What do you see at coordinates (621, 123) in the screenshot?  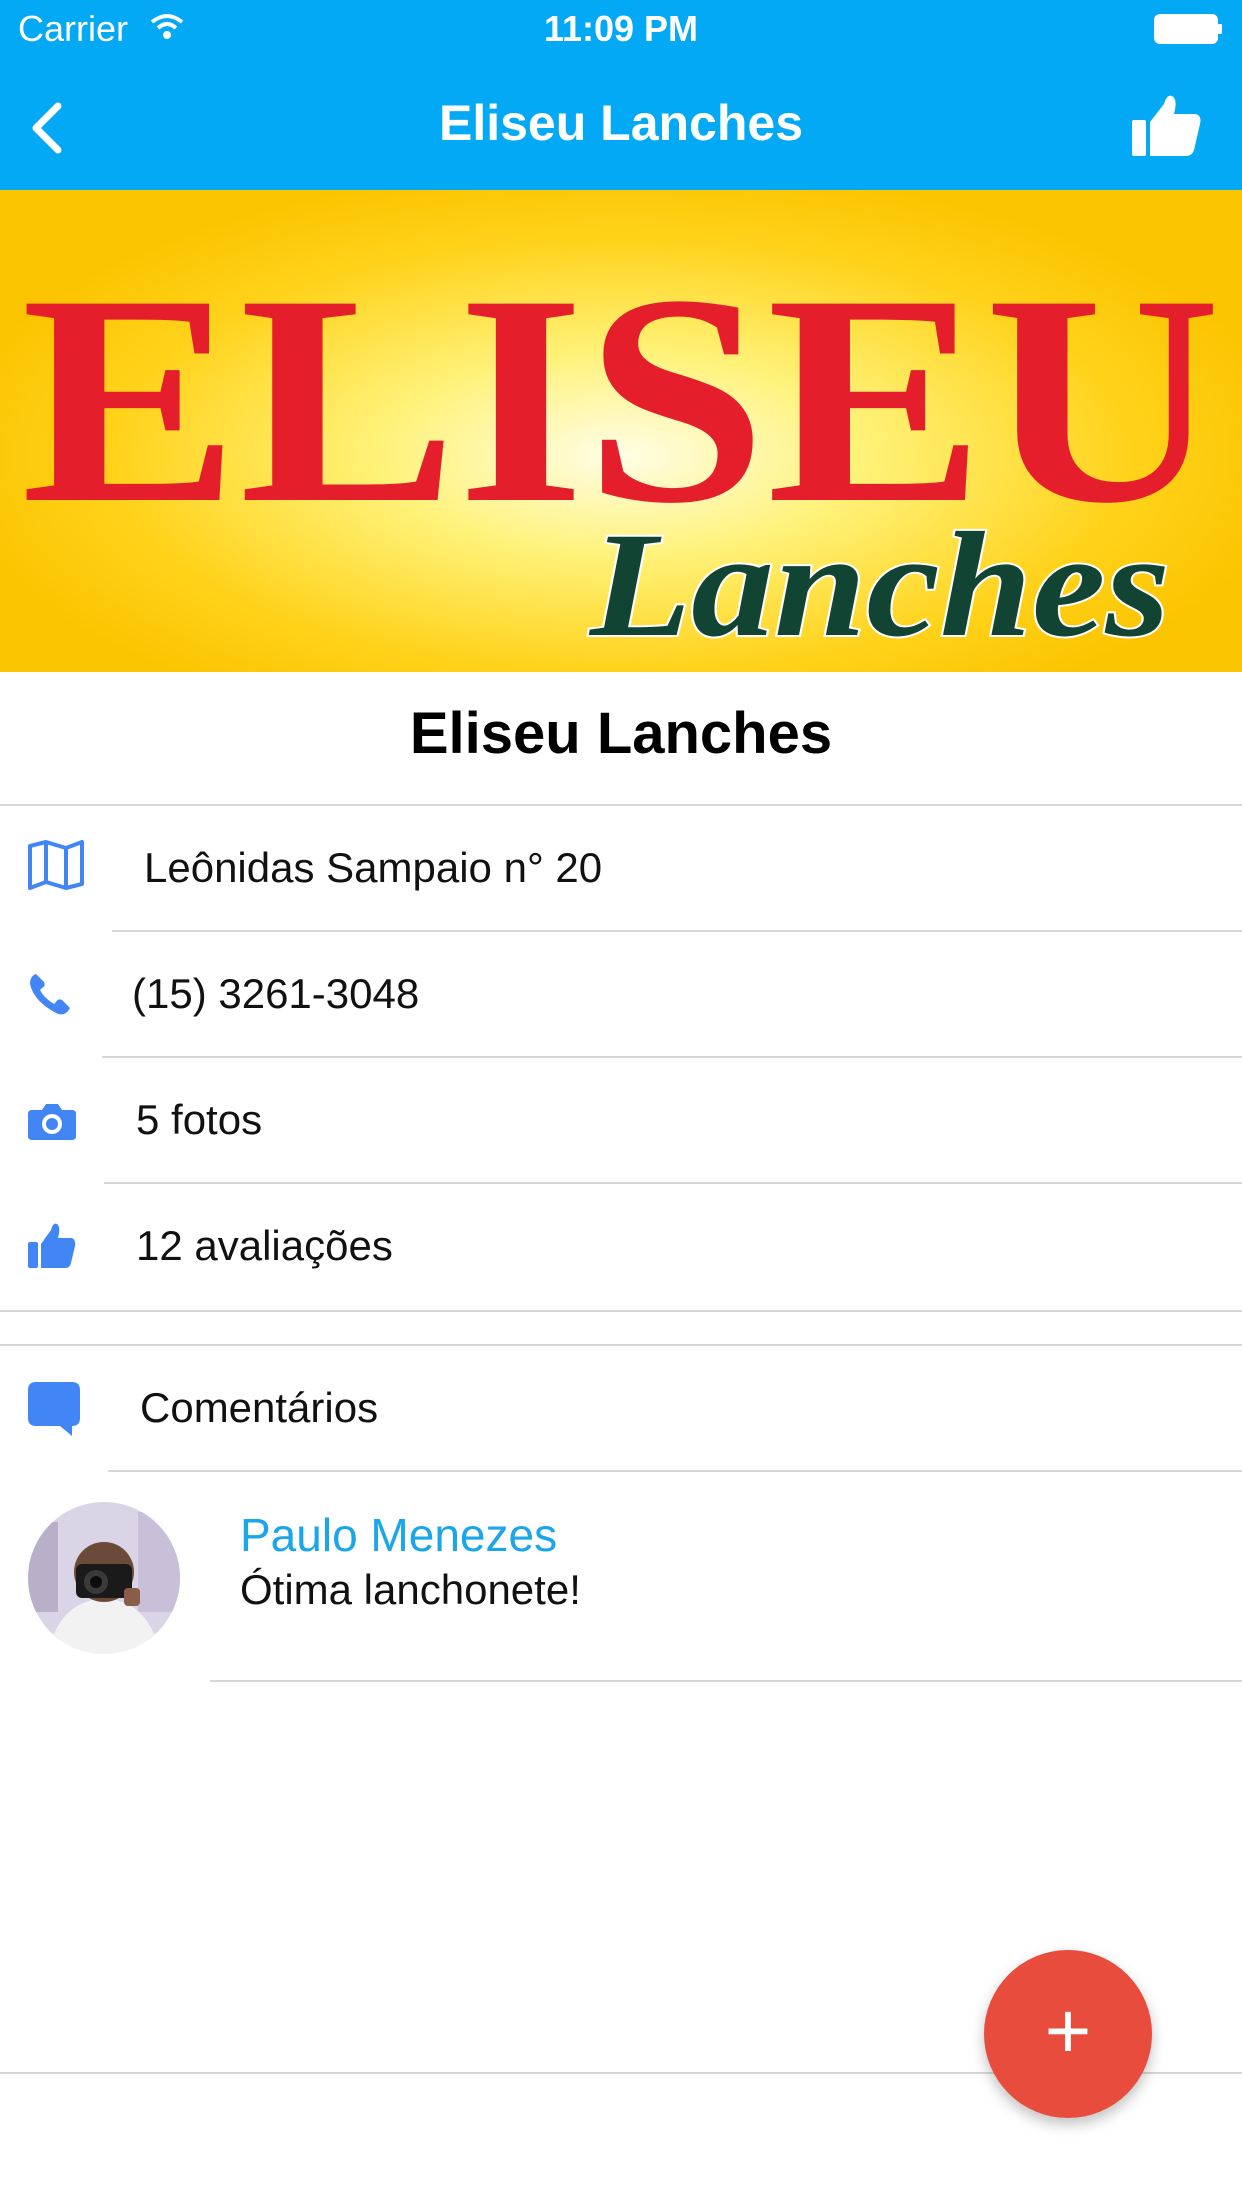 I see `nav-title: Eliseu Lanches` at bounding box center [621, 123].